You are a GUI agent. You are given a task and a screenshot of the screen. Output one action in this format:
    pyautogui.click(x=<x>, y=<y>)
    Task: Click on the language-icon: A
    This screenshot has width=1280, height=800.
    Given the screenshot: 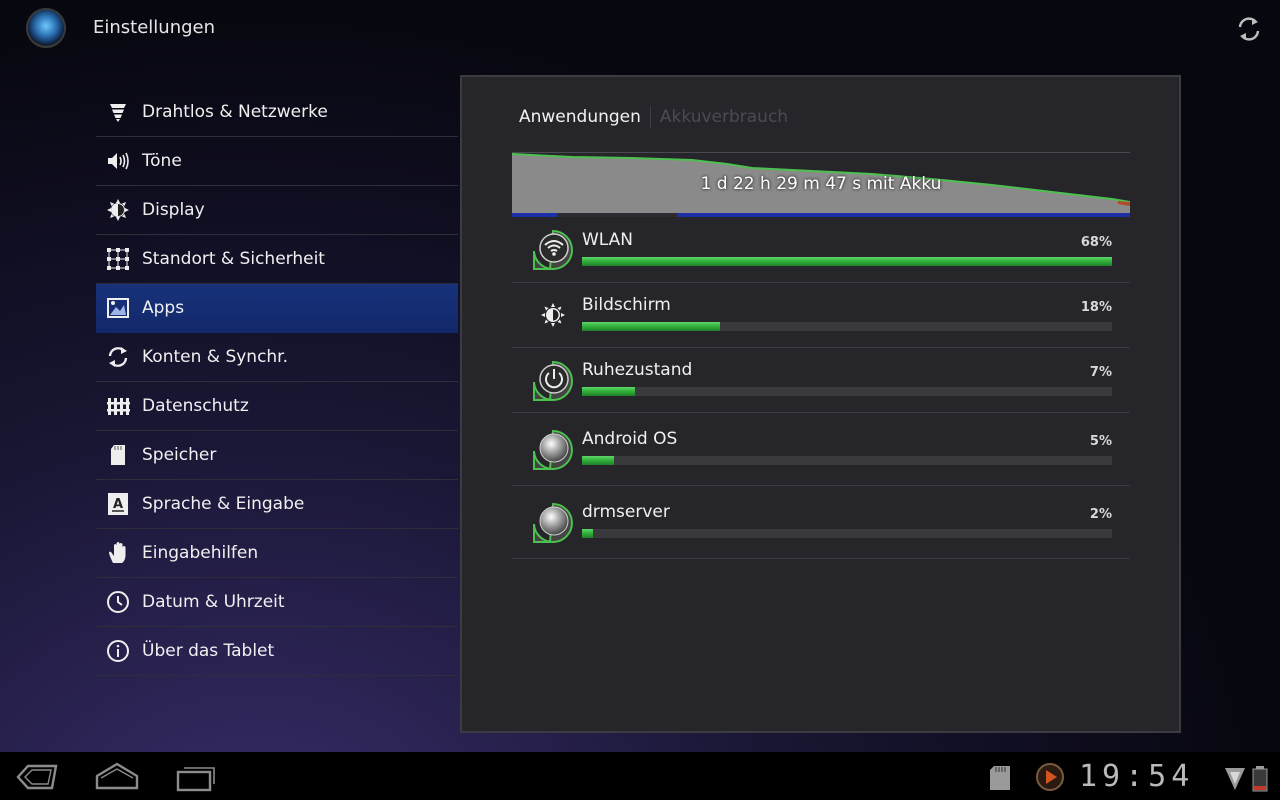 What is the action you would take?
    pyautogui.click(x=118, y=504)
    